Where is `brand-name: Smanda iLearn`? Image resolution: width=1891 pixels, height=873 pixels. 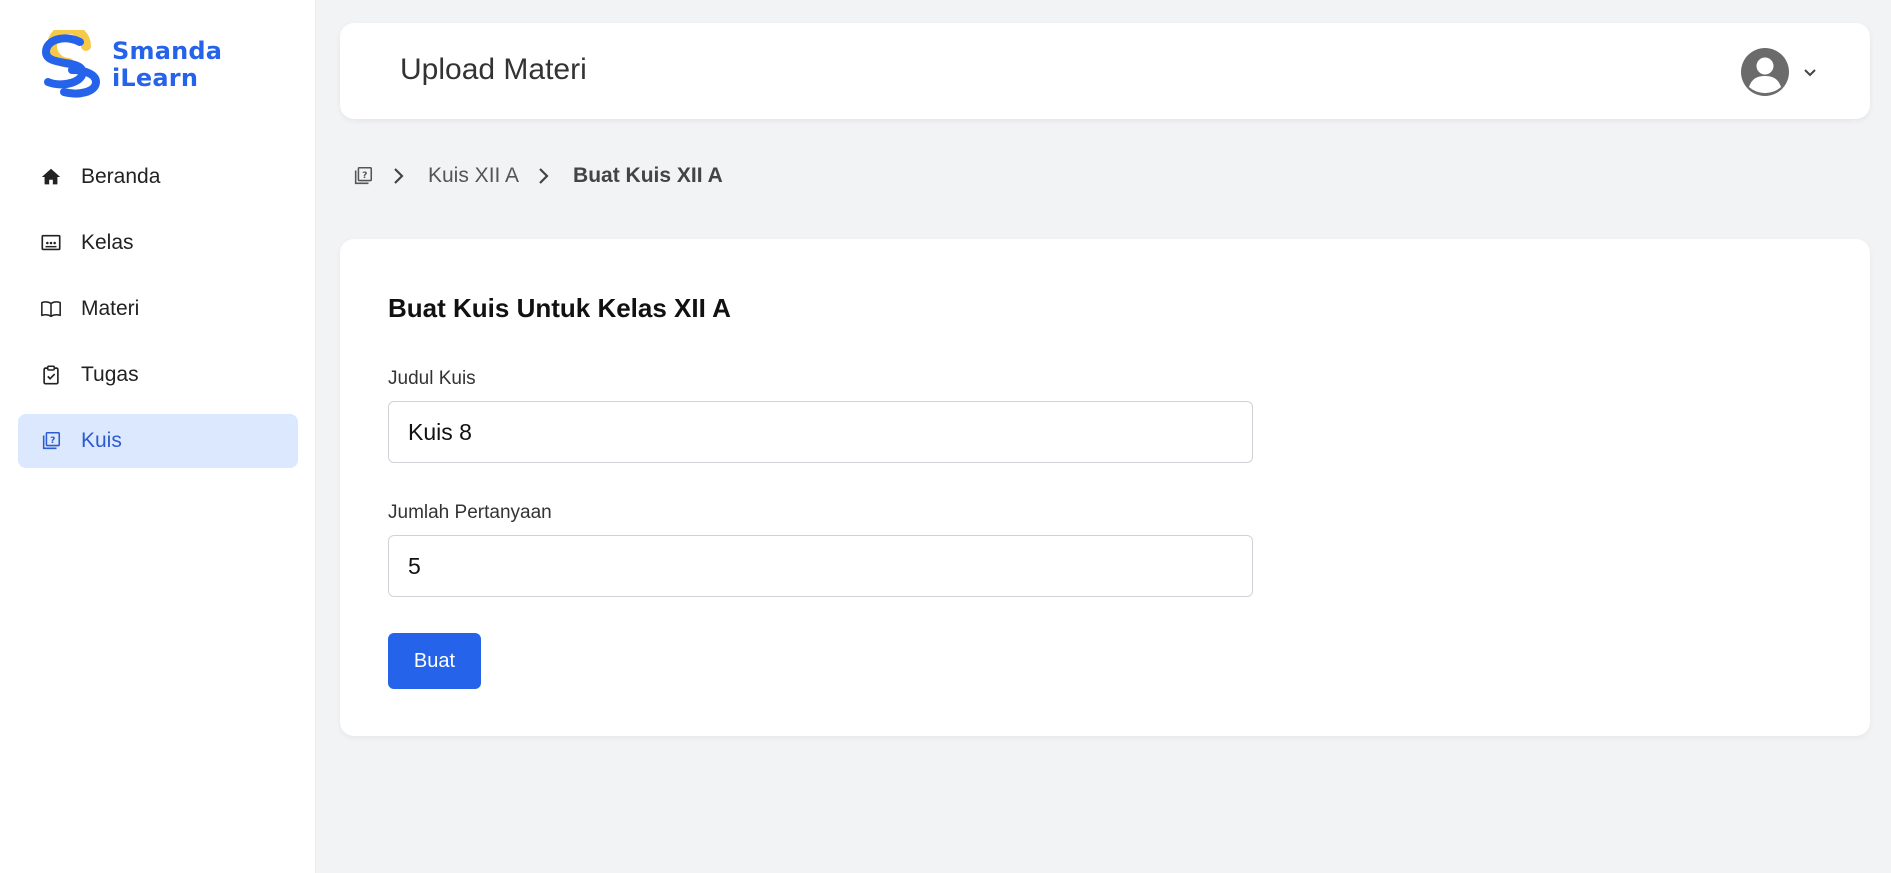 brand-name: Smanda iLearn is located at coordinates (167, 65).